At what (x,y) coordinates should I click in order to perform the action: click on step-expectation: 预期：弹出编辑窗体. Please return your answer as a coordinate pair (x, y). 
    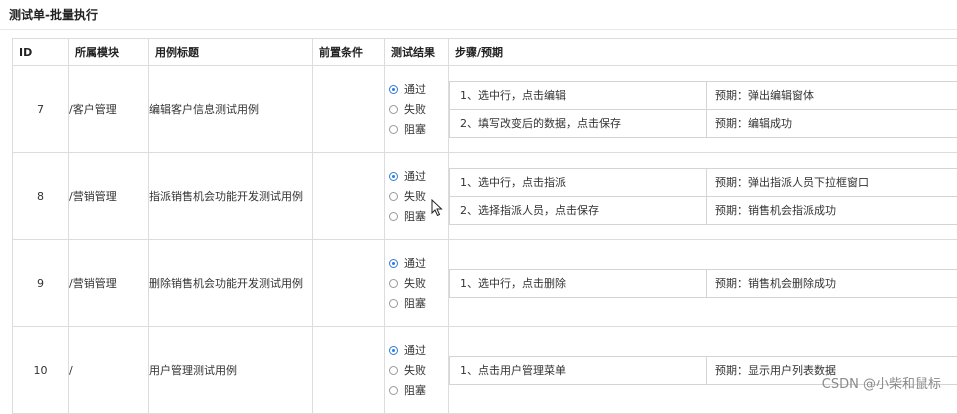
    Looking at the image, I should click on (760, 95).